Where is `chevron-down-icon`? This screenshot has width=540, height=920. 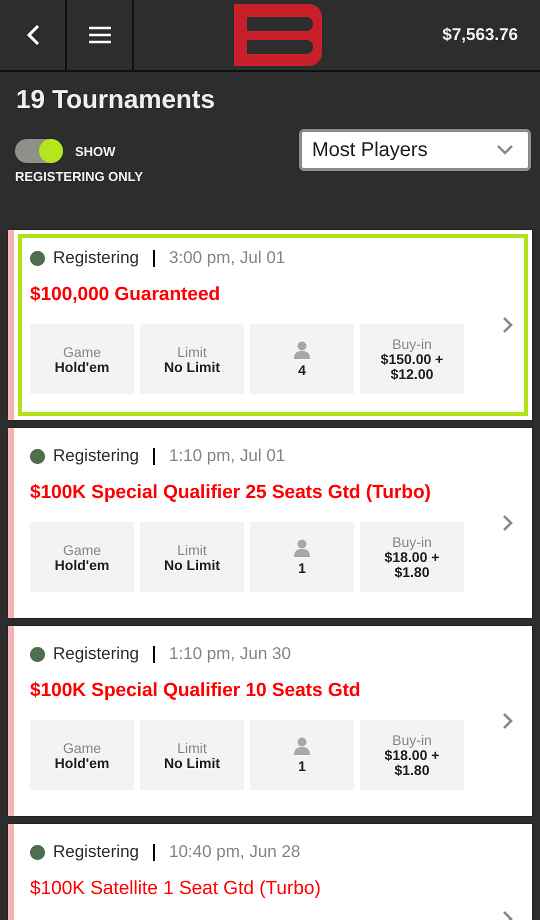
chevron-down-icon is located at coordinates (505, 150).